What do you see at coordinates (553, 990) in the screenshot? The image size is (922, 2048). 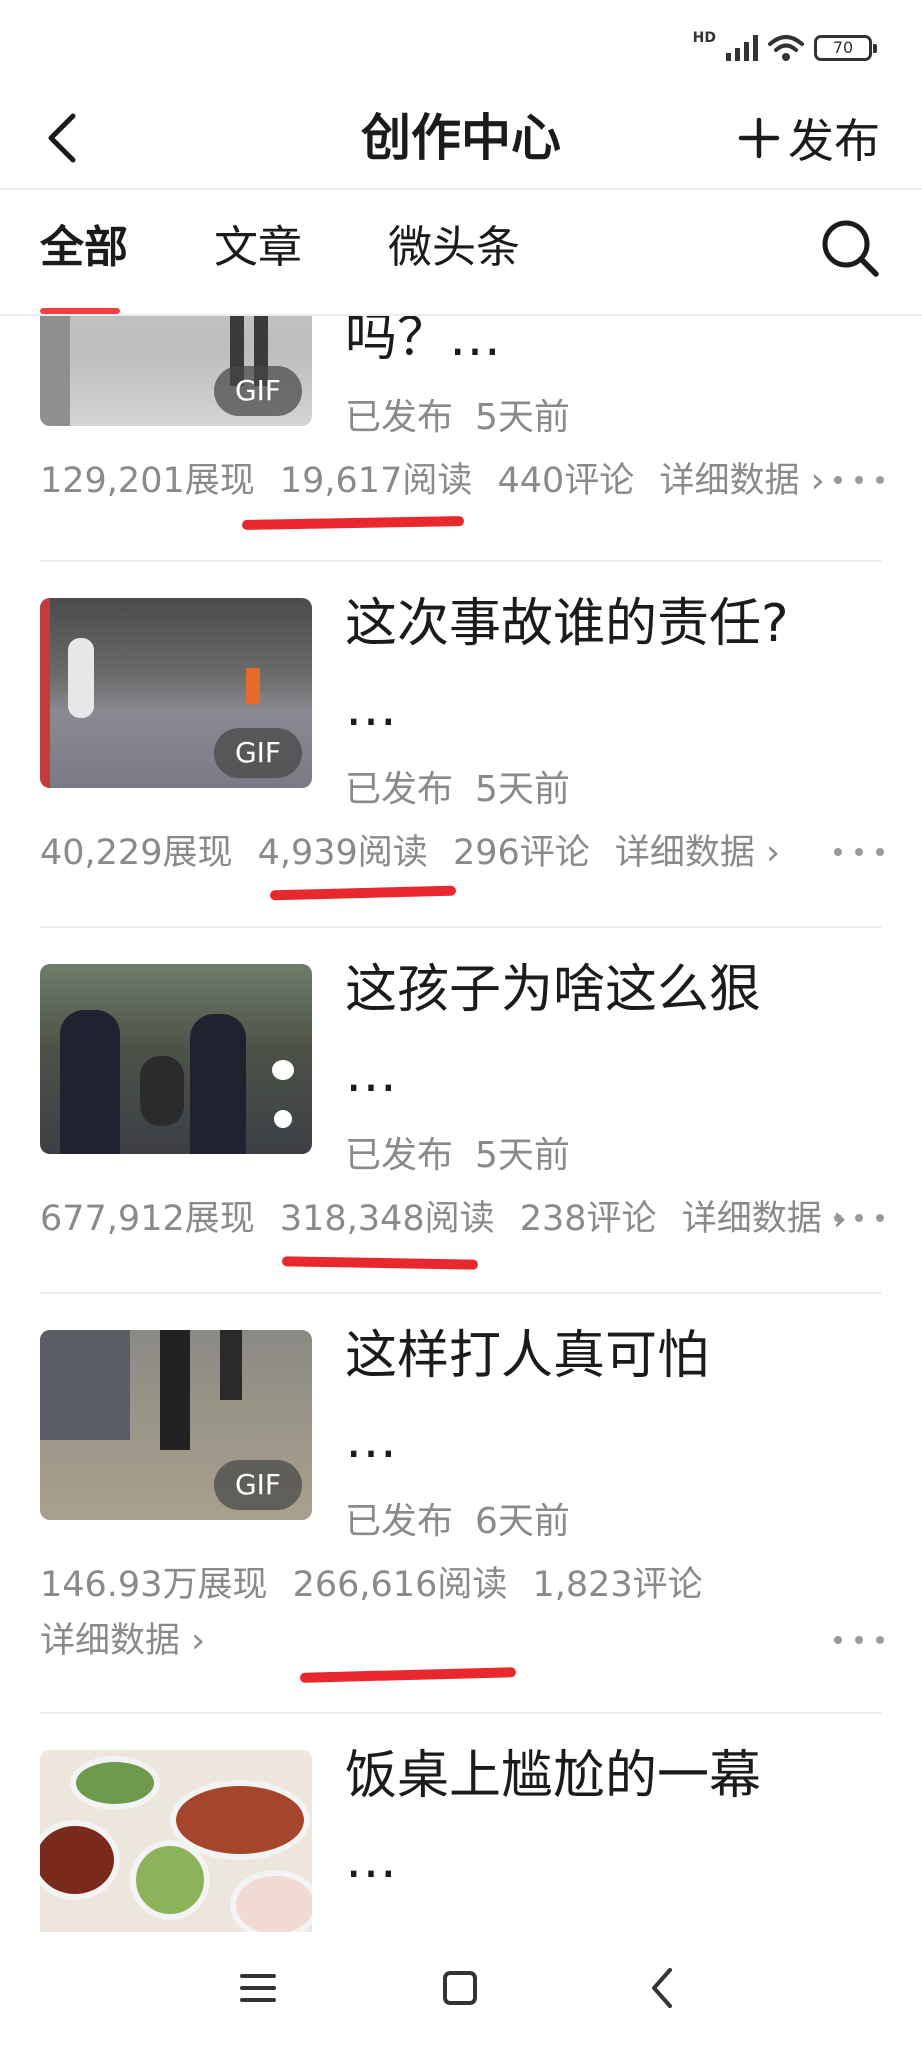 I see `post-title-line: 这孩子为啥这么狠` at bounding box center [553, 990].